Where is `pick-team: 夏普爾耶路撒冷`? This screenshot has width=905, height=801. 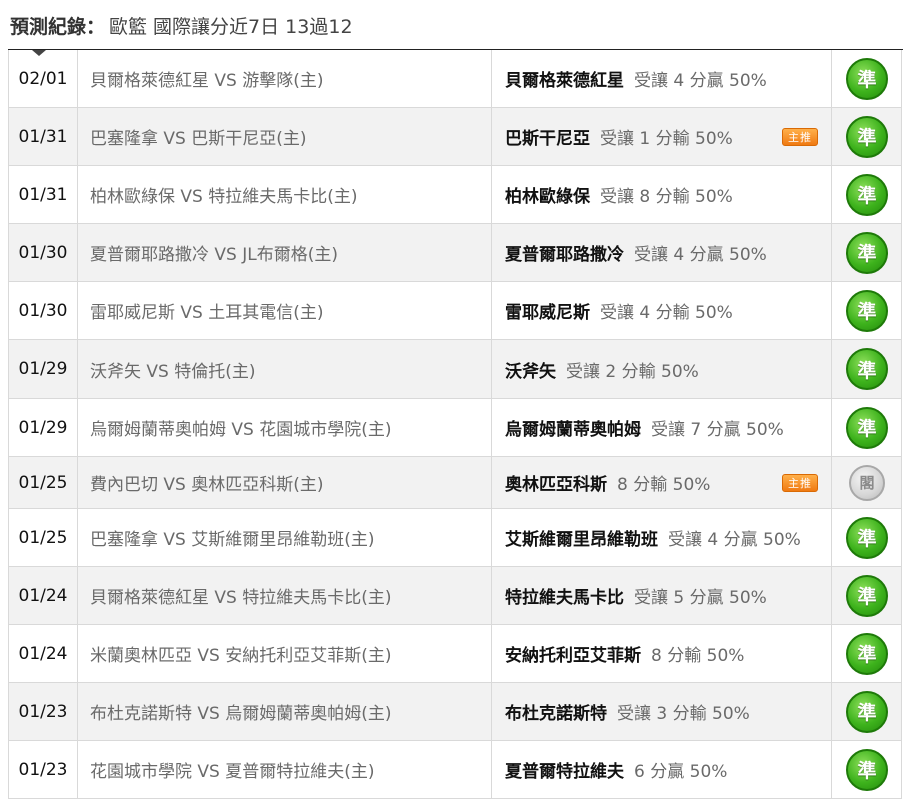
pick-team: 夏普爾耶路撒冷 is located at coordinates (564, 255).